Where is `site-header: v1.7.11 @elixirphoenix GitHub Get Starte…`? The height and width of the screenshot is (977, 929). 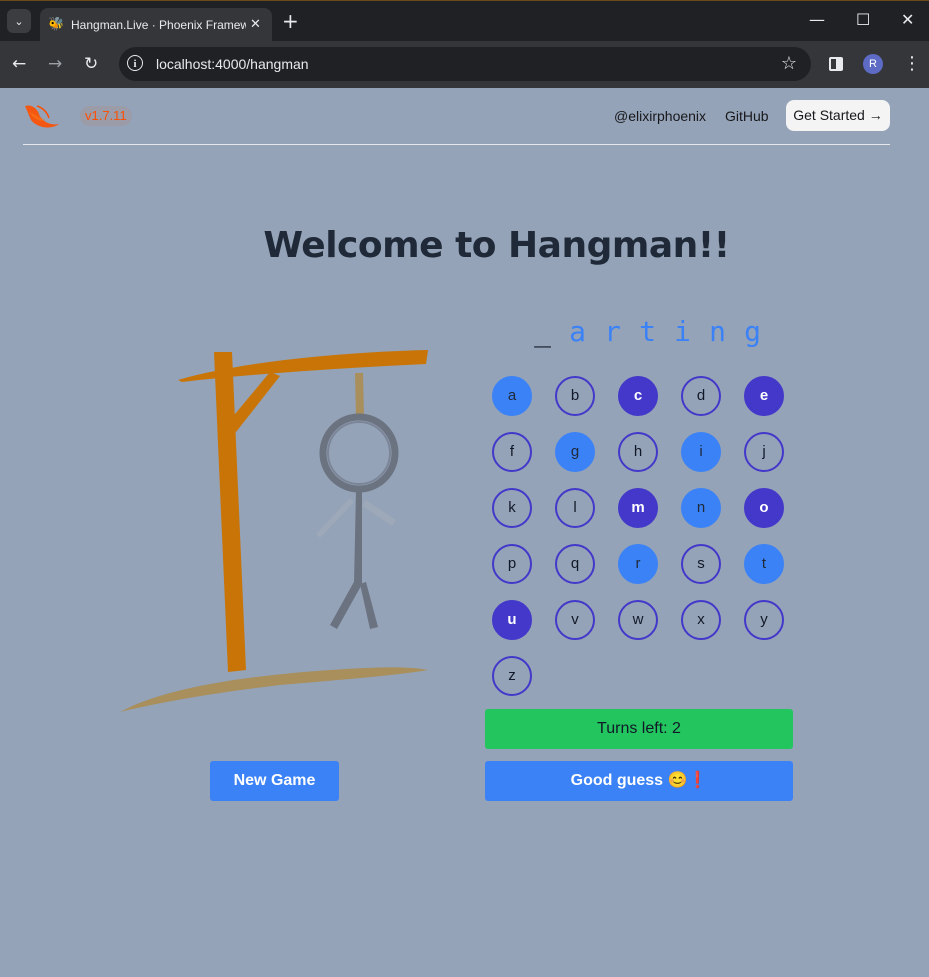 site-header: v1.7.11 @elixirphoenix GitHub Get Starte… is located at coordinates (456, 116).